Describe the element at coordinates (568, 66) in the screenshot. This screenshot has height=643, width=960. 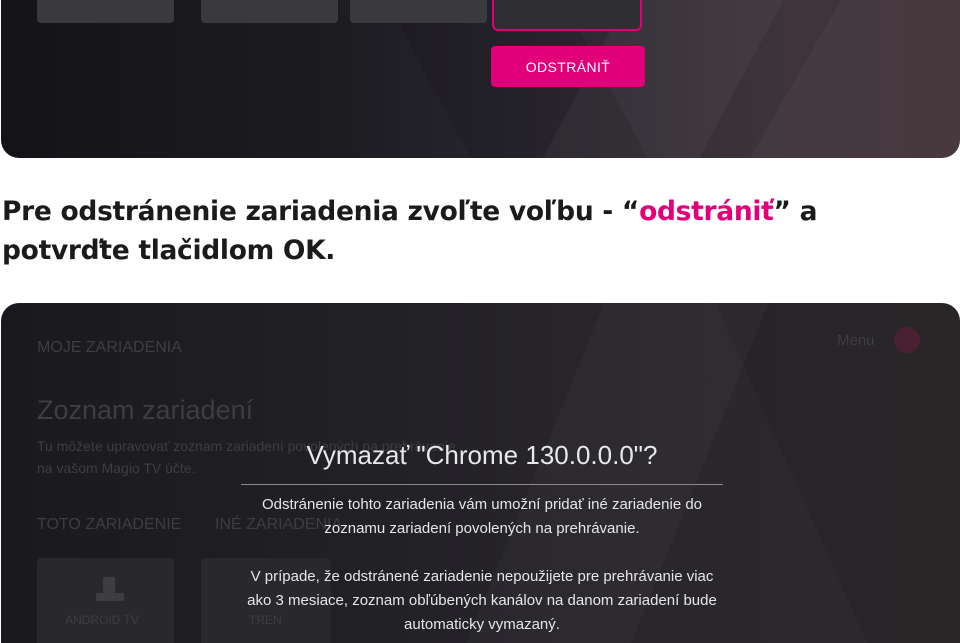
I see `remove-button: ODSTRÁNIŤ` at that location.